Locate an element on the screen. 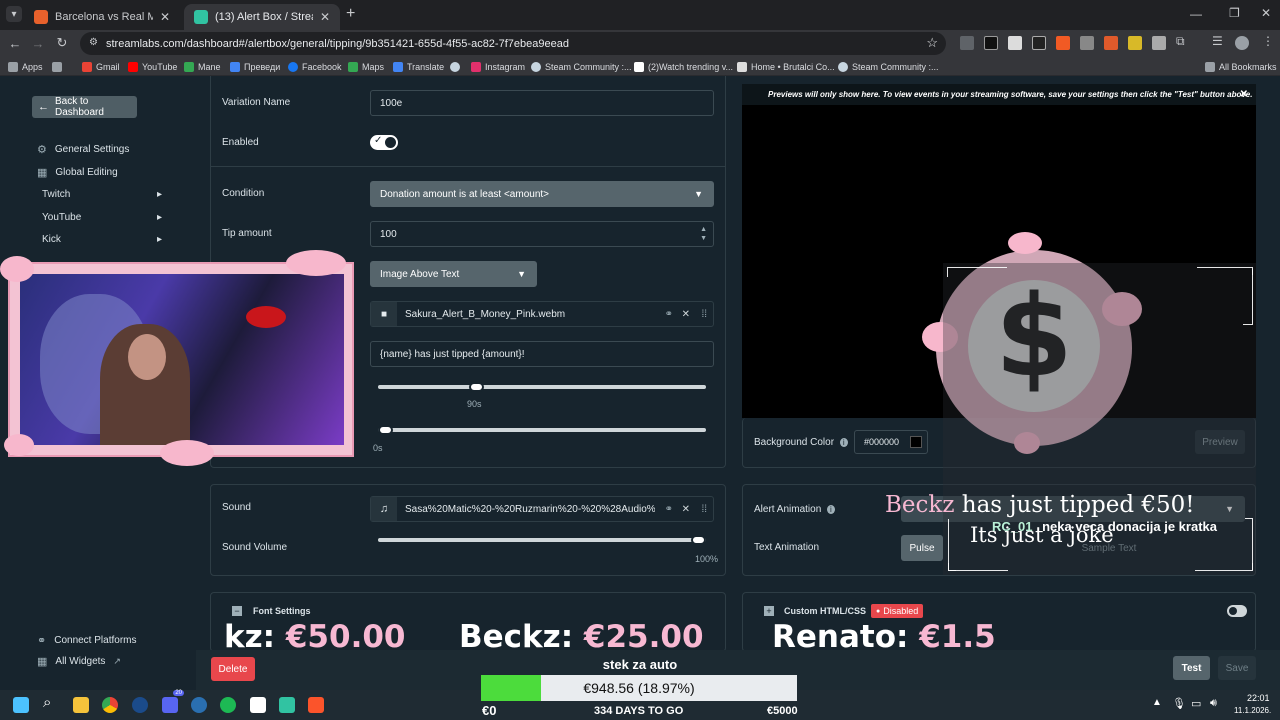  tray-chevron-icon: ▲ is located at coordinates (1157, 702).